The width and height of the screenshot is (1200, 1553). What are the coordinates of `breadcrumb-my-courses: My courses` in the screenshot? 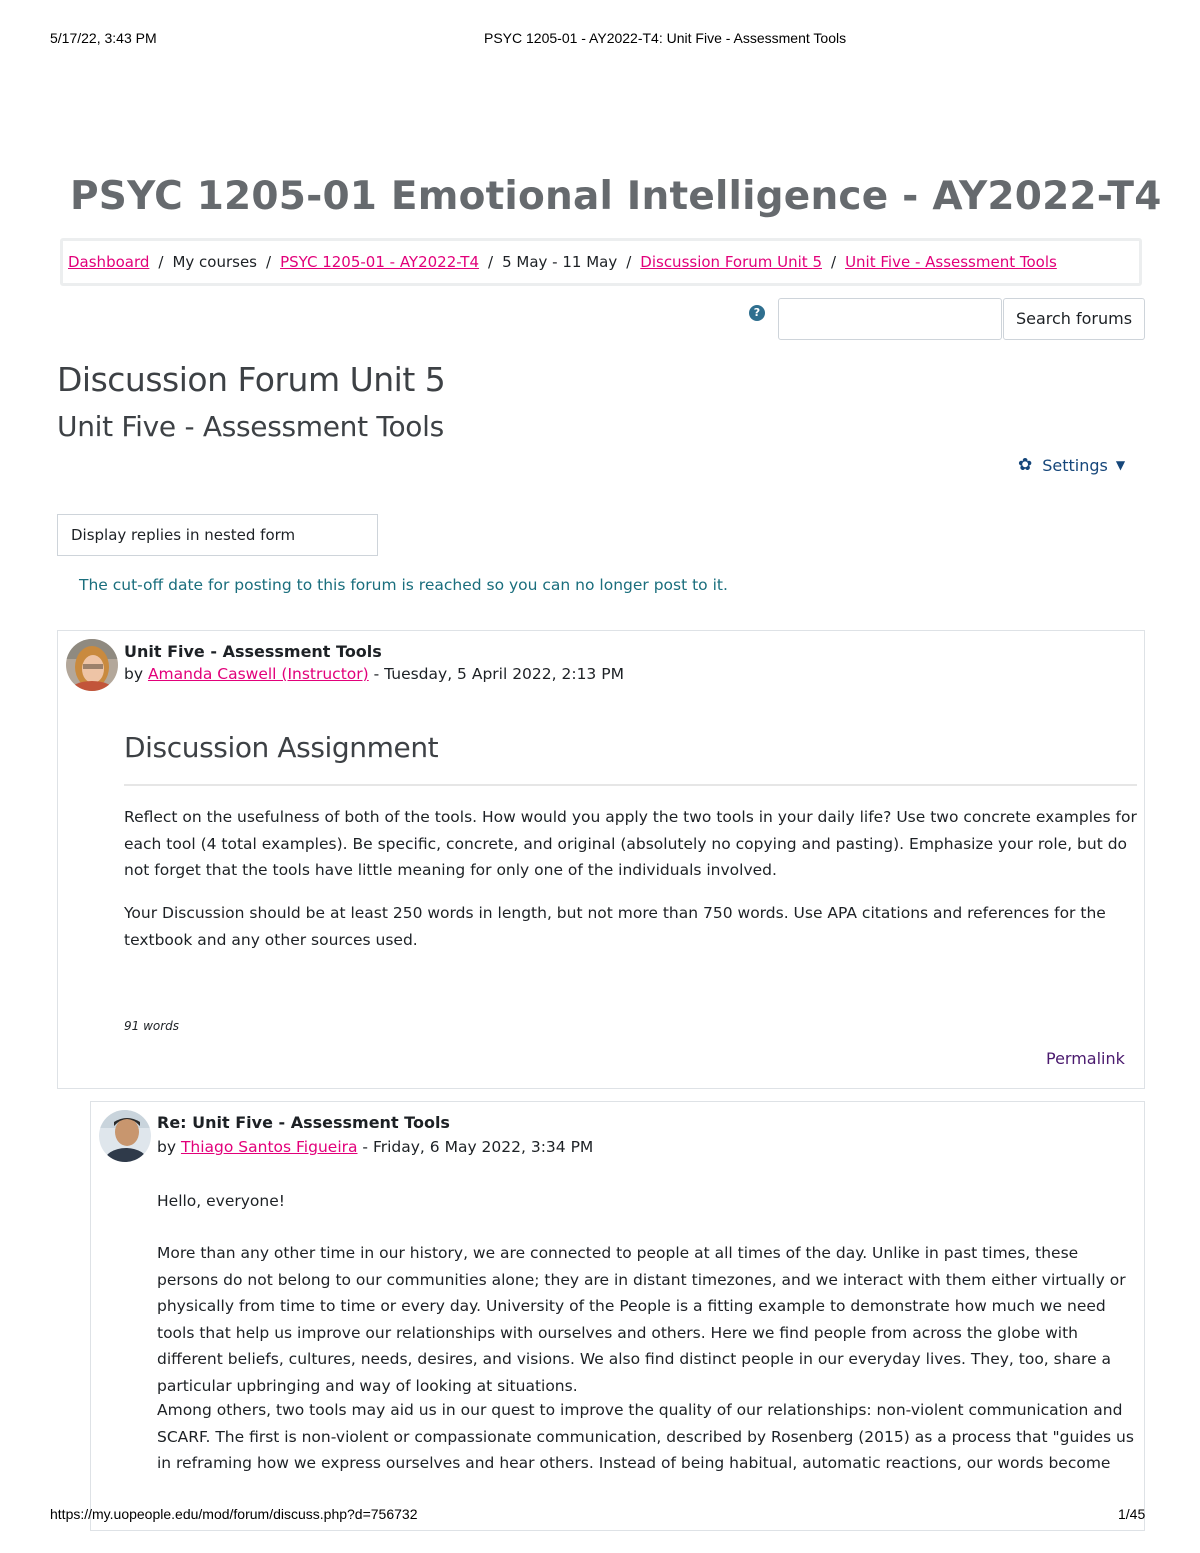 It's located at (214, 262).